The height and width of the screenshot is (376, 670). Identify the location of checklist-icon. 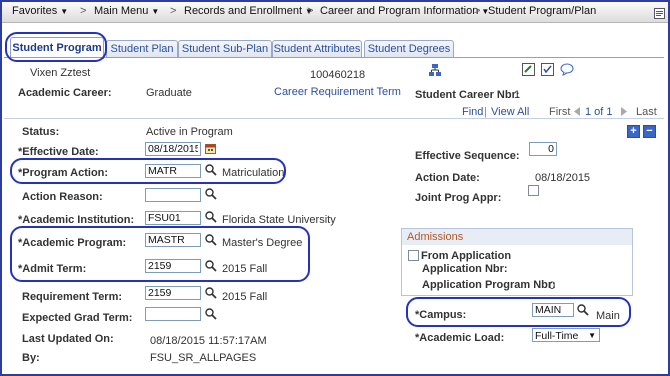
(547, 69).